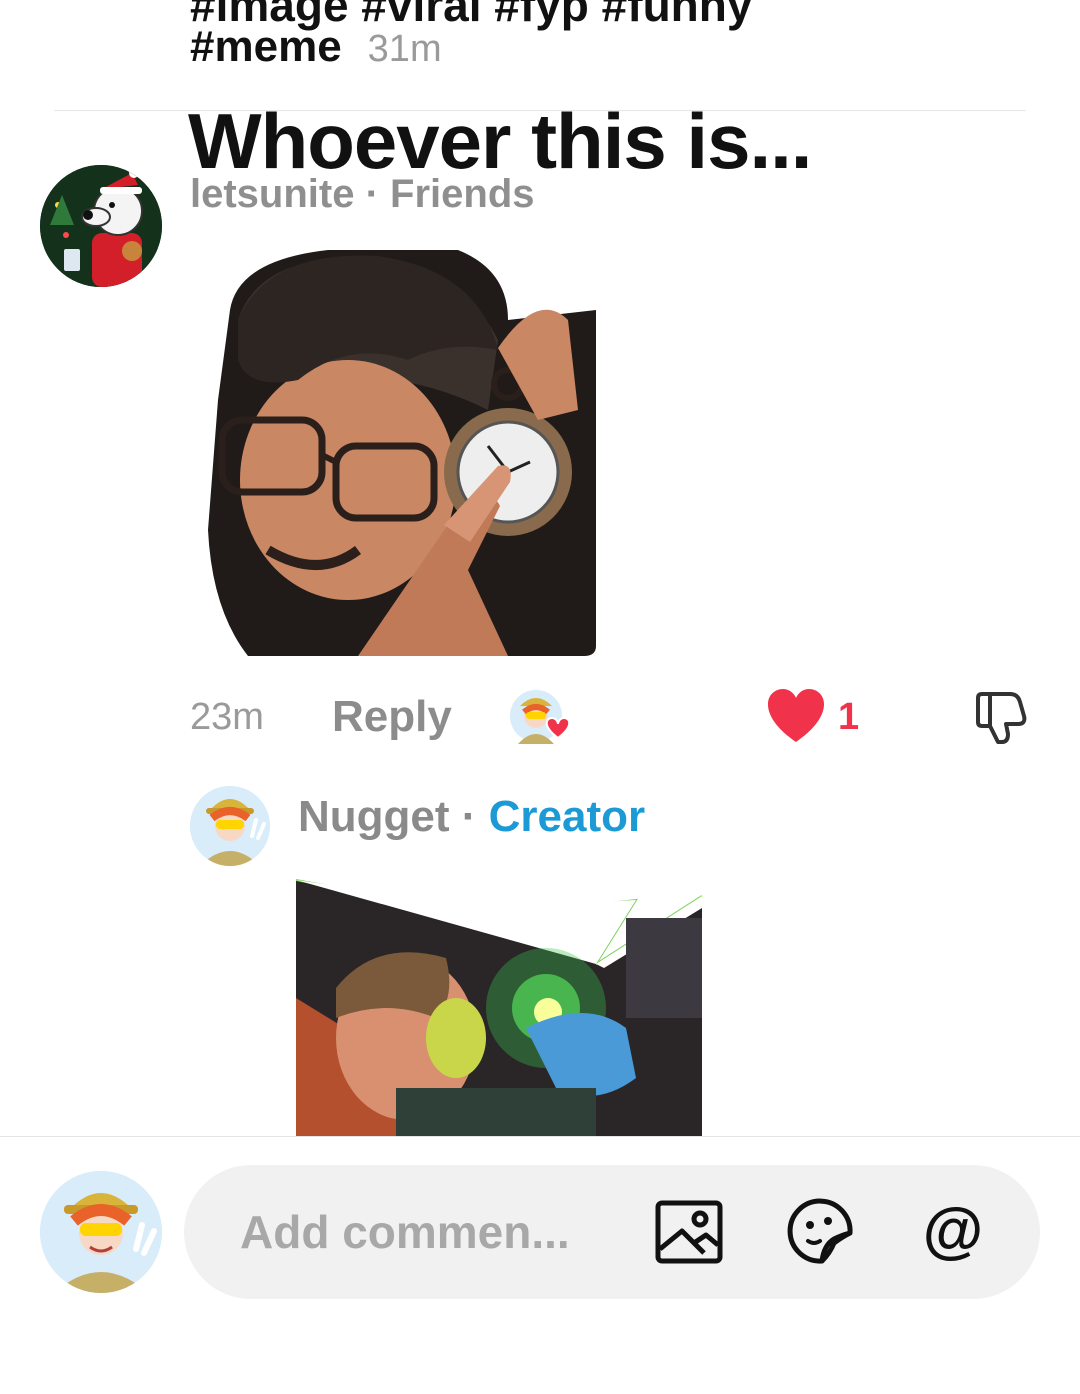 The image size is (1080, 1394). Describe the element at coordinates (796, 716) in the screenshot. I see `heart-icon` at that location.